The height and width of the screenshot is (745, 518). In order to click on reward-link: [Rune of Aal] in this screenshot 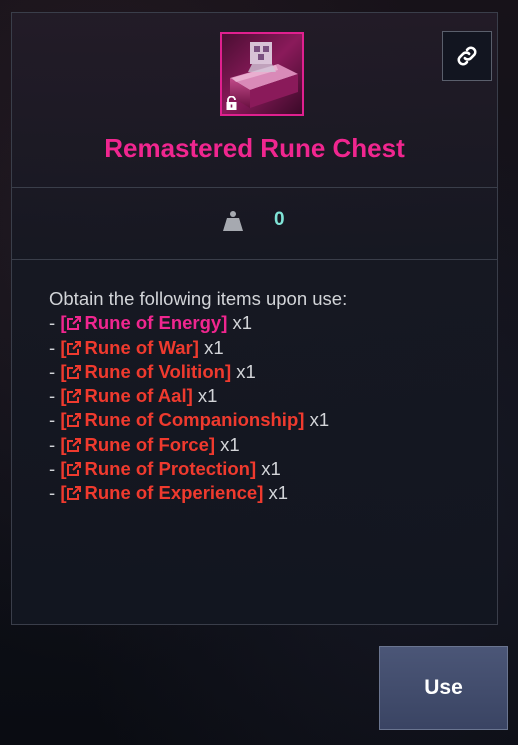, I will do `click(126, 395)`.